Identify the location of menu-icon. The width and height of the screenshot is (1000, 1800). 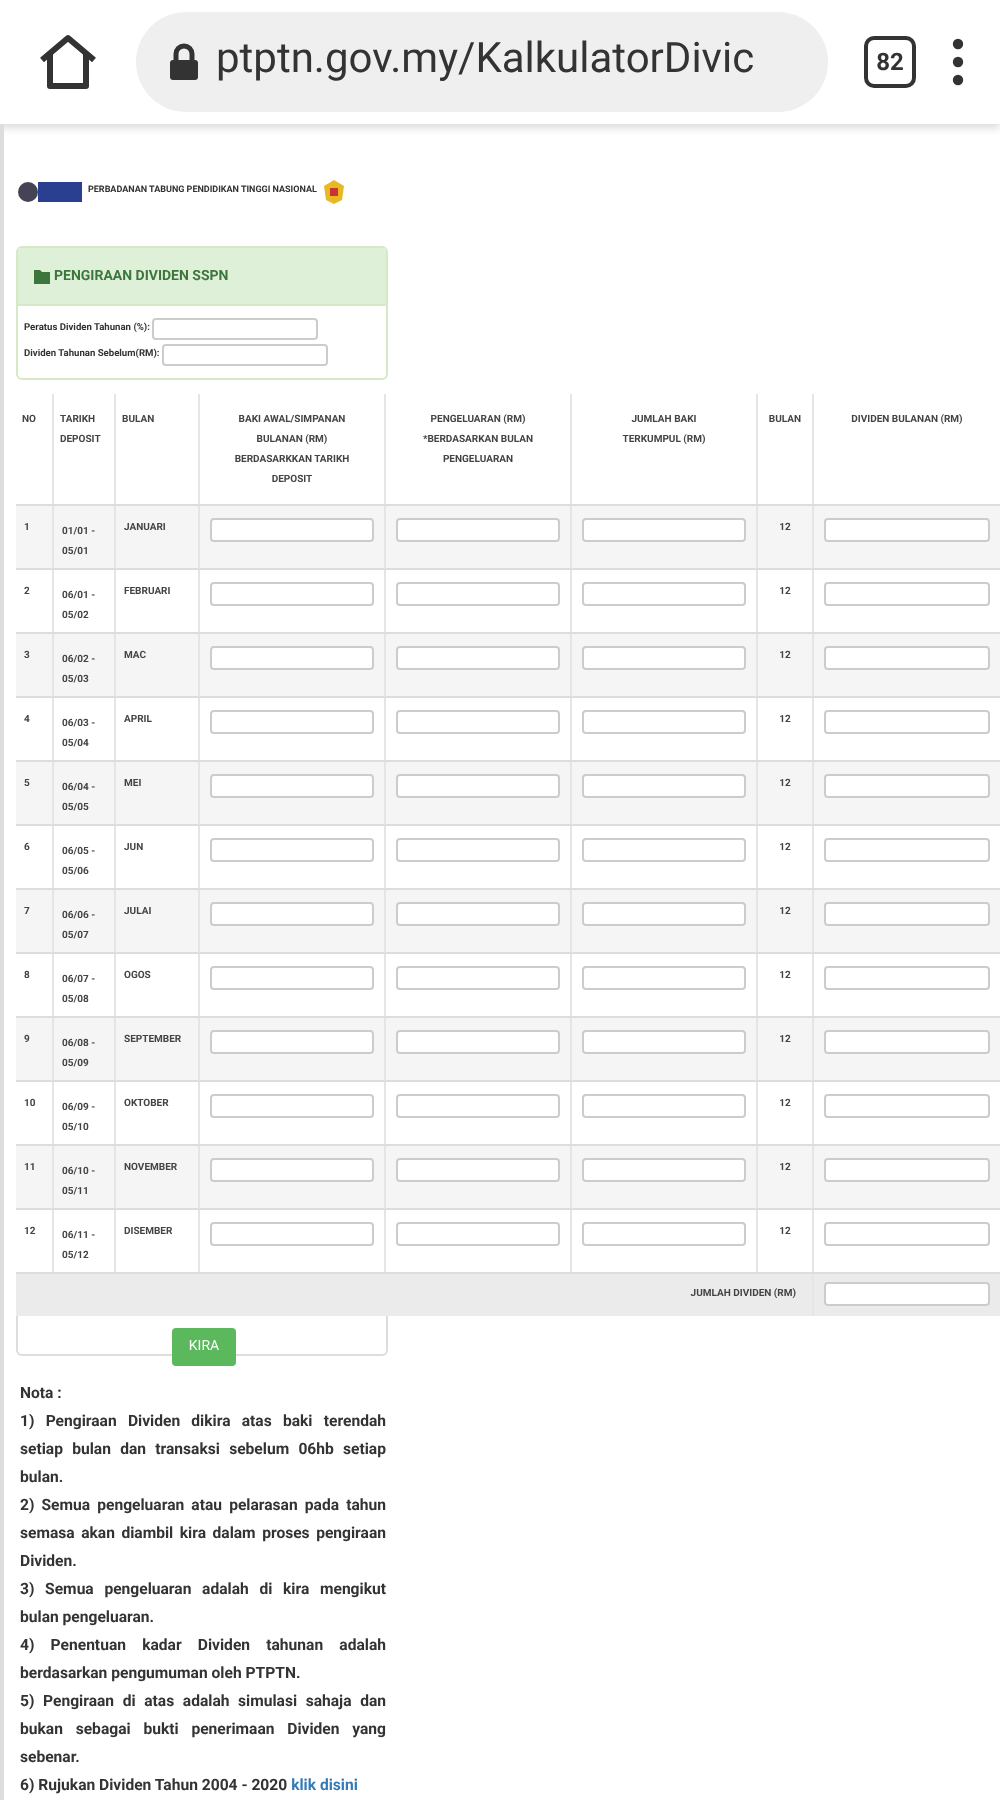
(958, 62).